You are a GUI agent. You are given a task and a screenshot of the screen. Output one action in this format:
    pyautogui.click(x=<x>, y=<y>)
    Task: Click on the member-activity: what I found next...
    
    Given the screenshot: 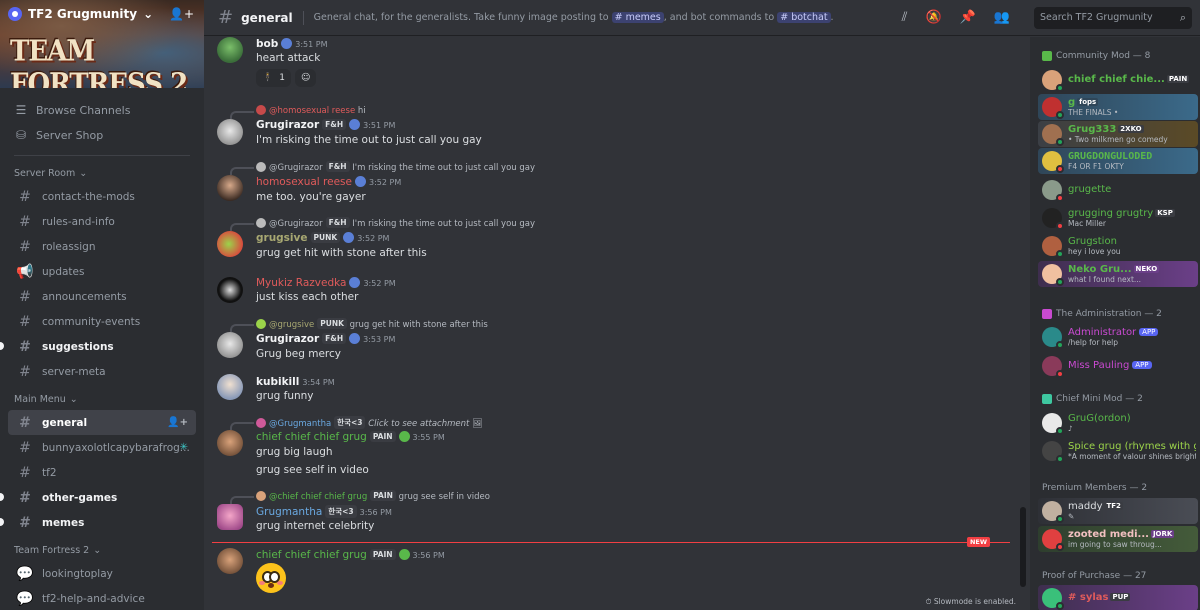 What is the action you would take?
    pyautogui.click(x=1105, y=279)
    